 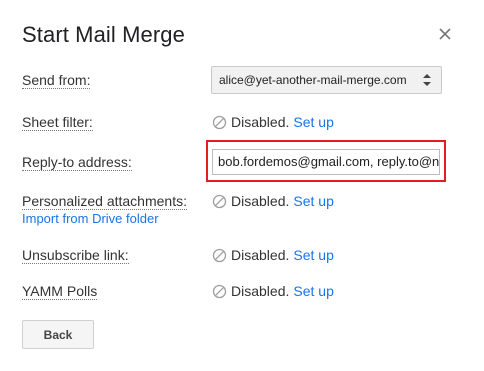 I want to click on sheet-filter-setup-link: Set up, so click(x=313, y=122).